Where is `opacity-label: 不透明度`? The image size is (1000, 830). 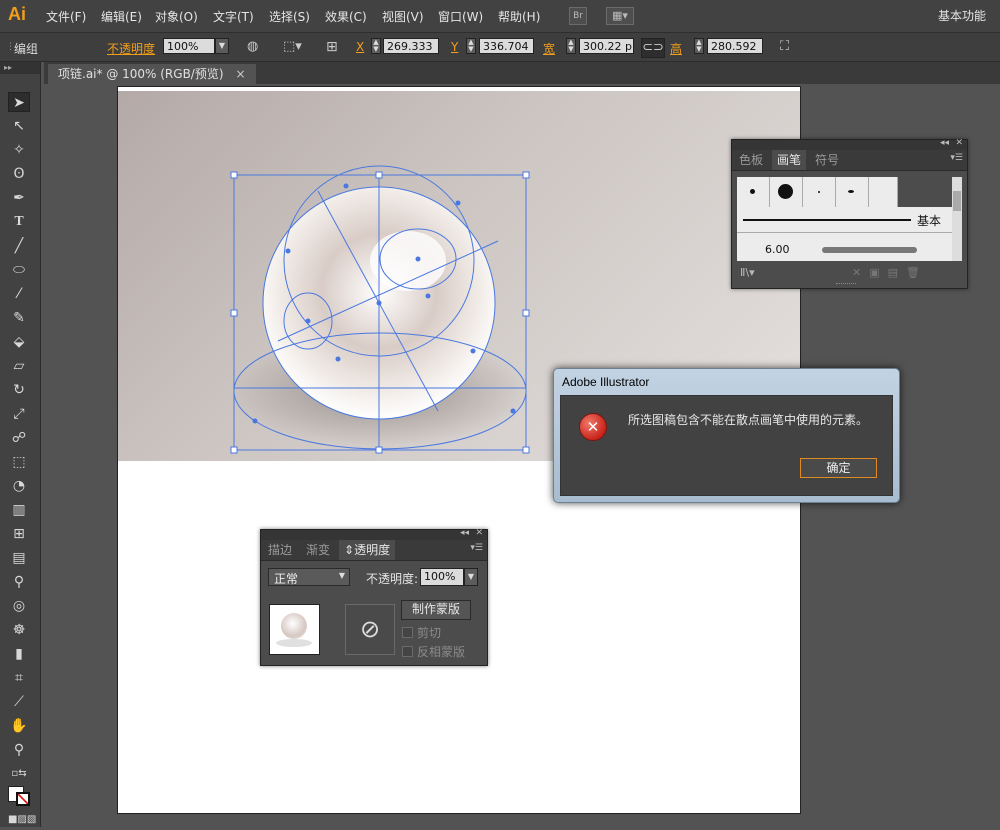
opacity-label: 不透明度 is located at coordinates (131, 48).